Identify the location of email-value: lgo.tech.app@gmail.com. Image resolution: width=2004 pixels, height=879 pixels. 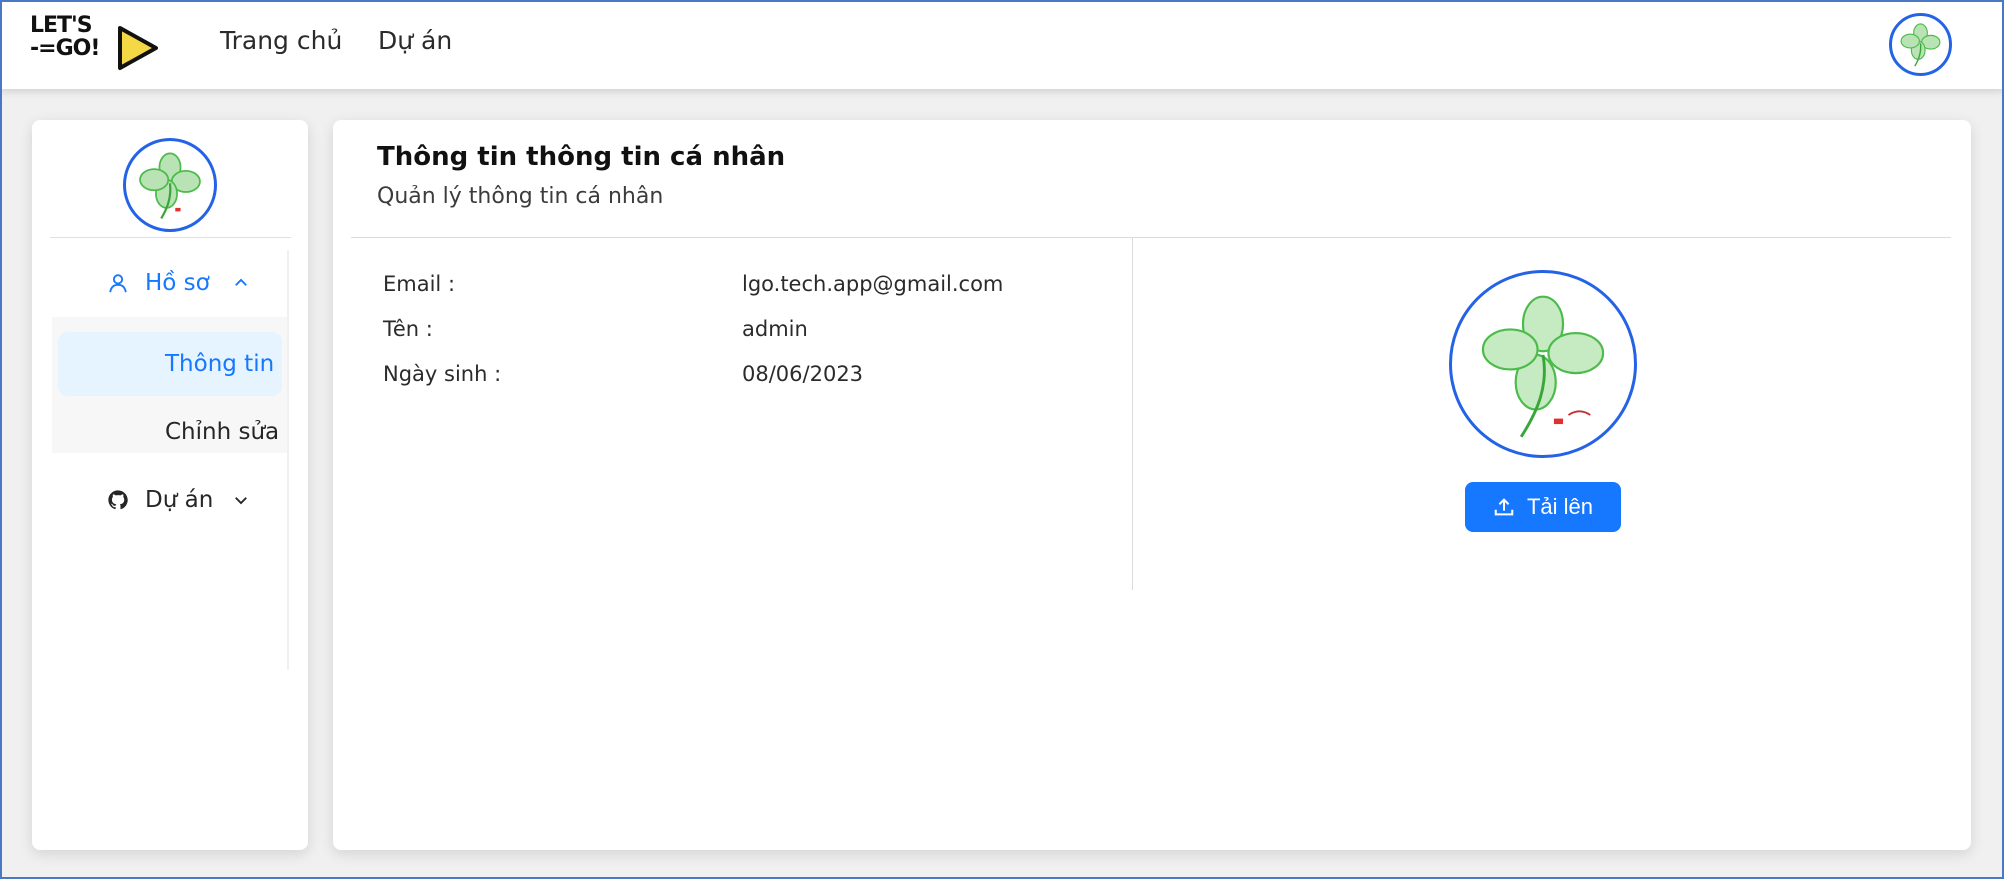
(873, 284).